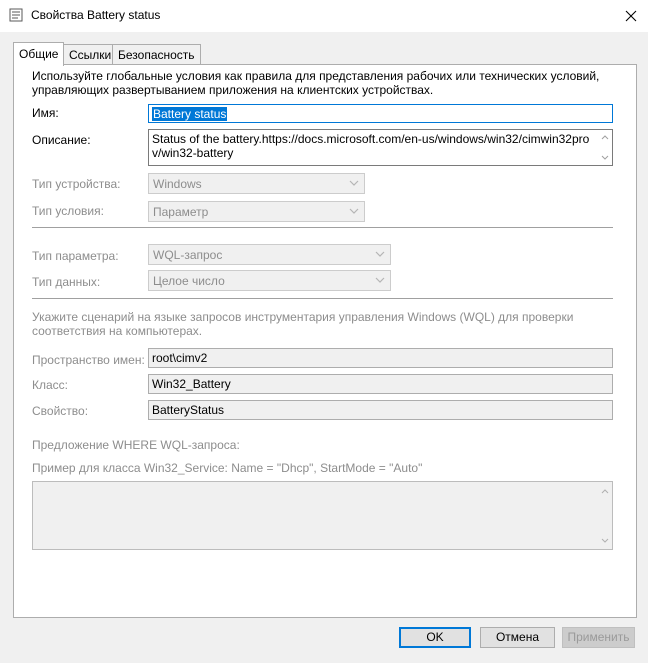 This screenshot has height=663, width=648. I want to click on property-field: BatteryStatus, so click(380, 410).